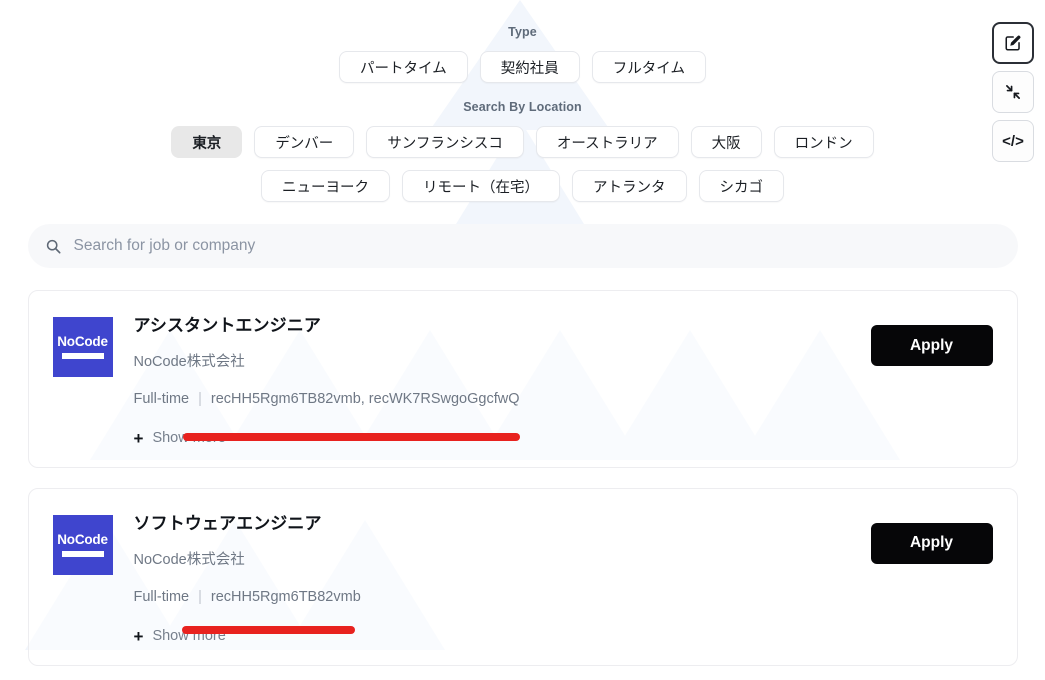  What do you see at coordinates (726, 142) in the screenshot?
I see `location-chip-osaka: 大阪` at bounding box center [726, 142].